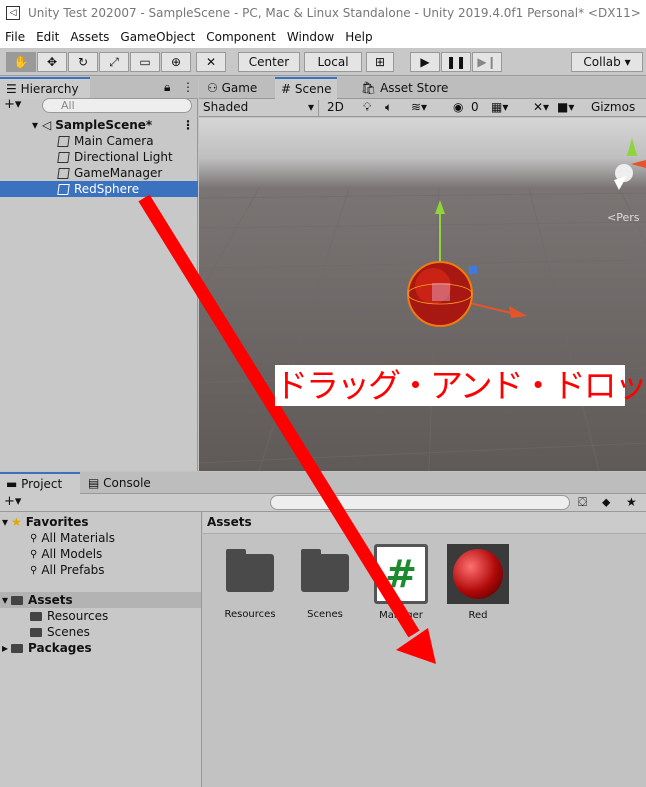 This screenshot has width=646, height=787. Describe the element at coordinates (440, 207) in the screenshot. I see `y-axis-arrow-icon` at that location.